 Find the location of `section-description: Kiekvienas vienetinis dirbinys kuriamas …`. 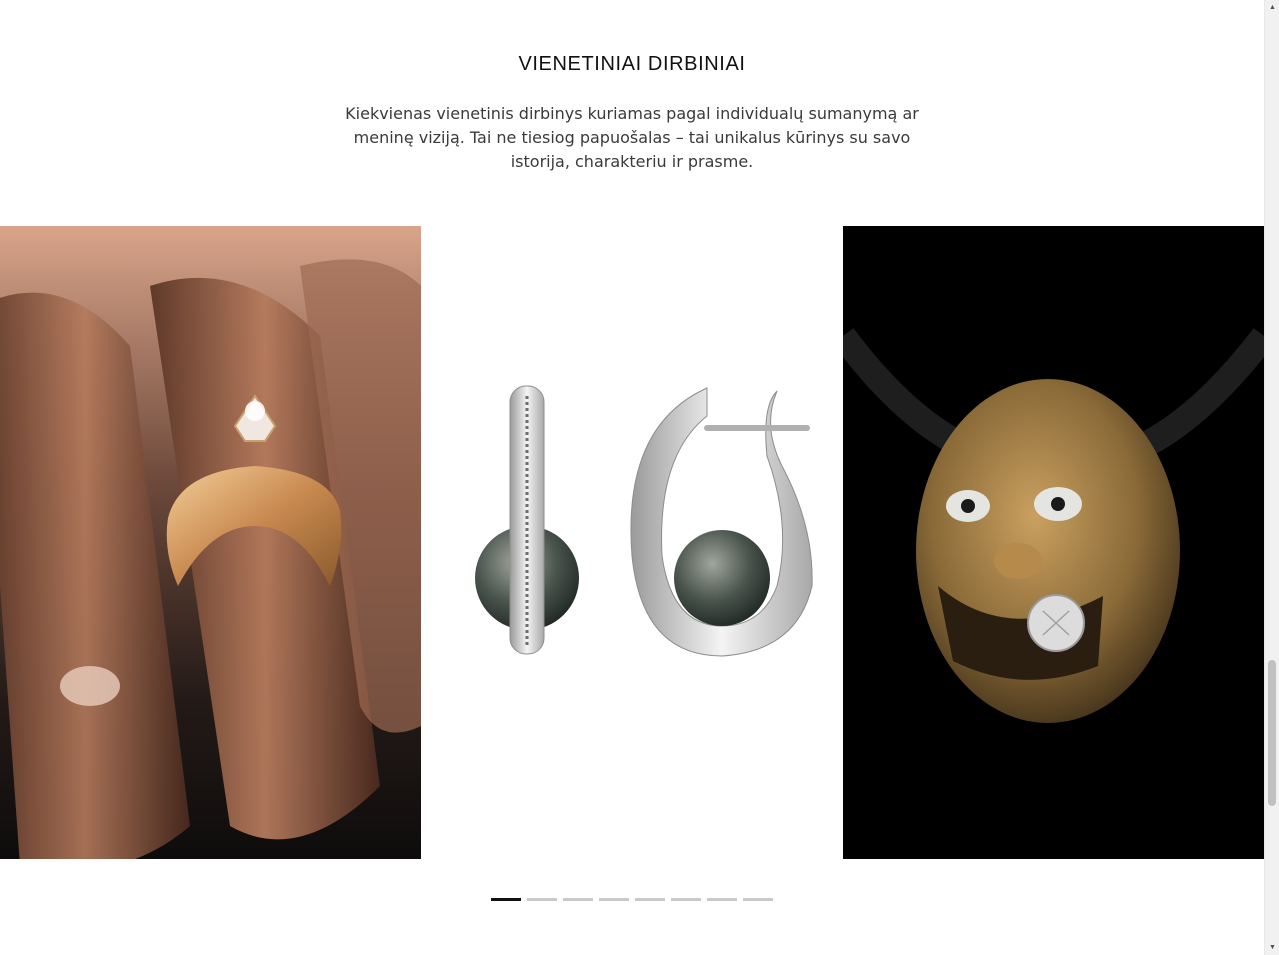

section-description: Kiekvienas vienetinis dirbinys kuriamas … is located at coordinates (632, 137).